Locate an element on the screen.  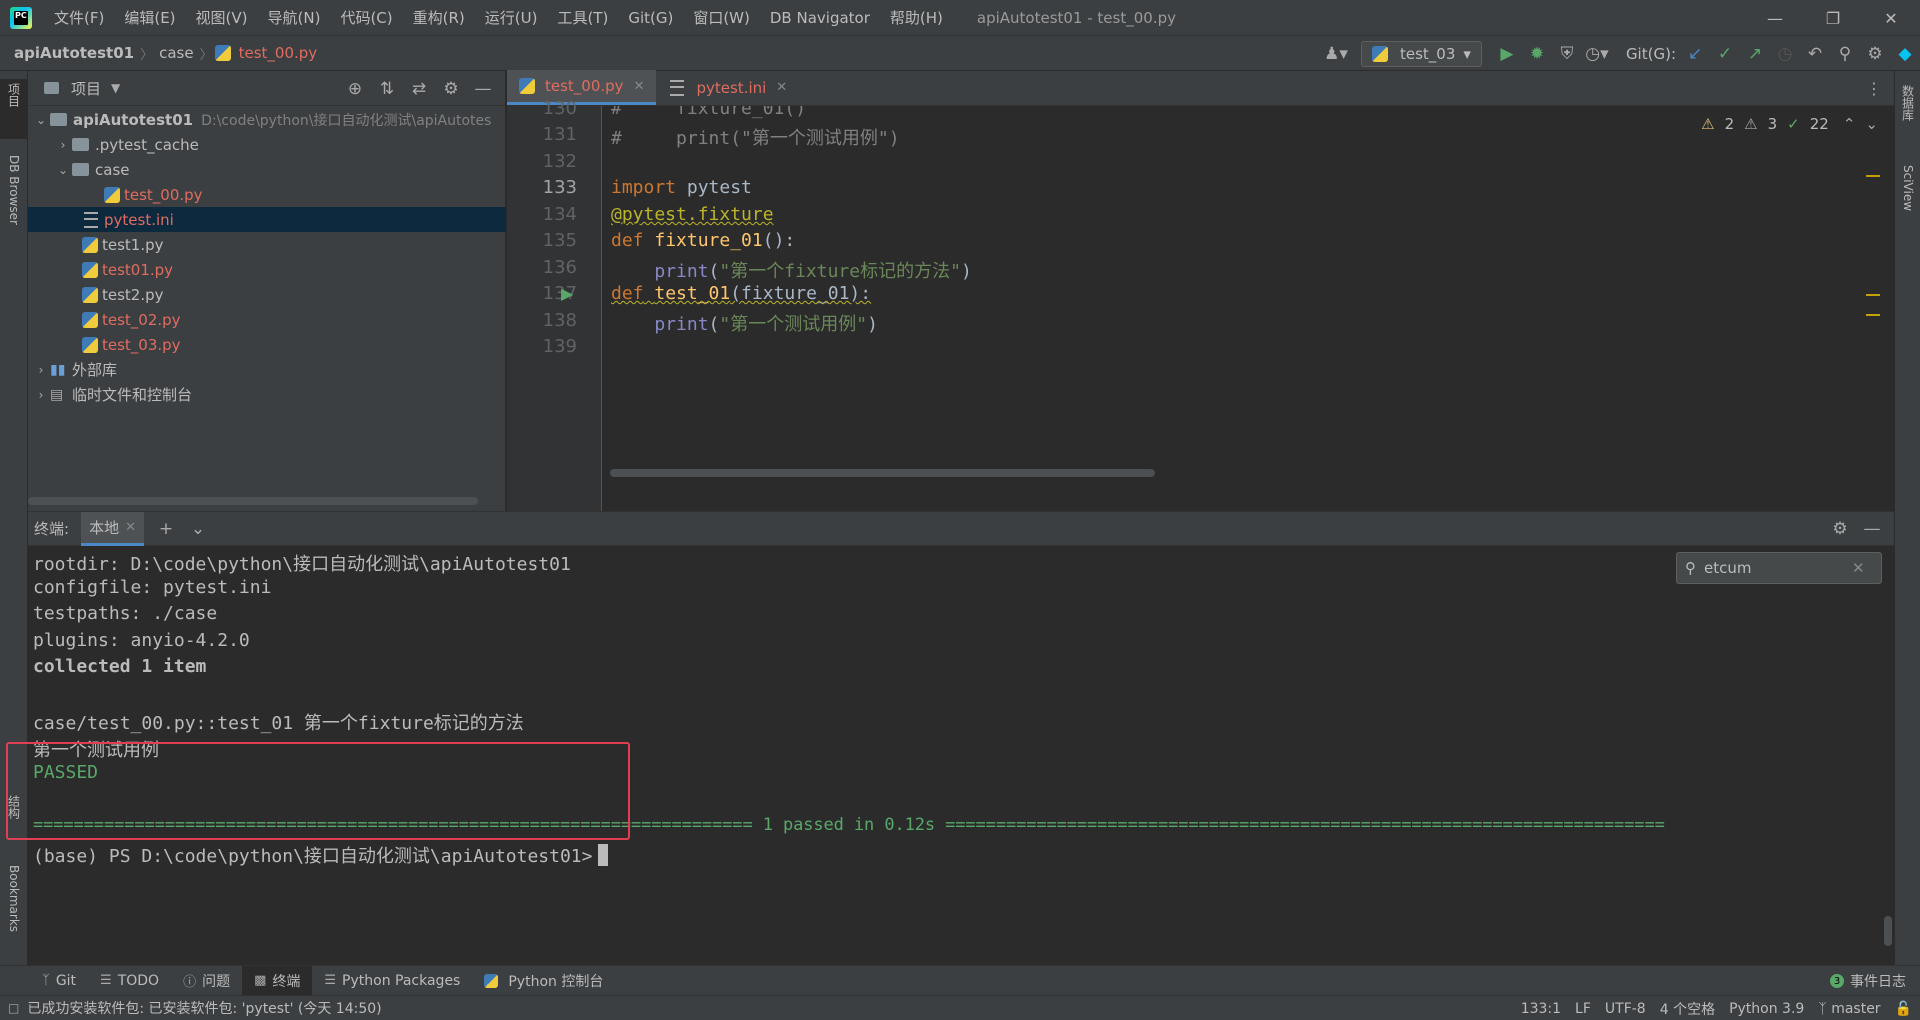
tree-item-test-02: test_02.py is located at coordinates (267, 319).